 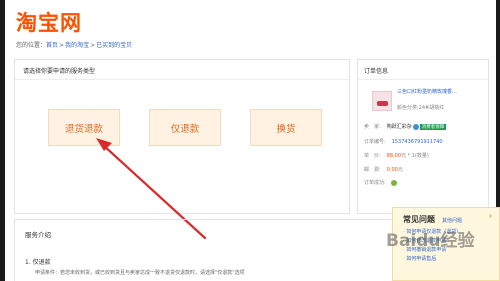 I want to click on consumer-protection-badge: 消费者保障, so click(x=433, y=126).